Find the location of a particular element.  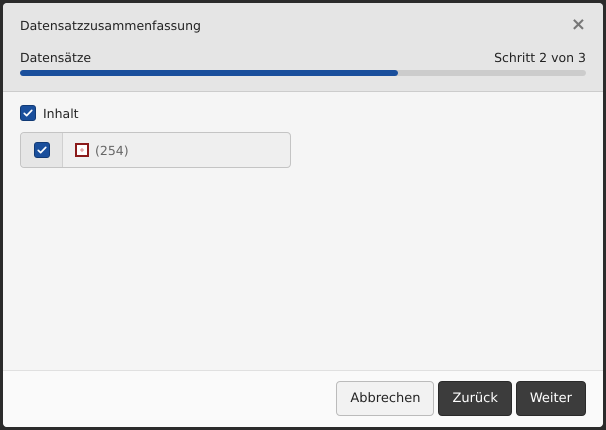

record-icon is located at coordinates (82, 150).